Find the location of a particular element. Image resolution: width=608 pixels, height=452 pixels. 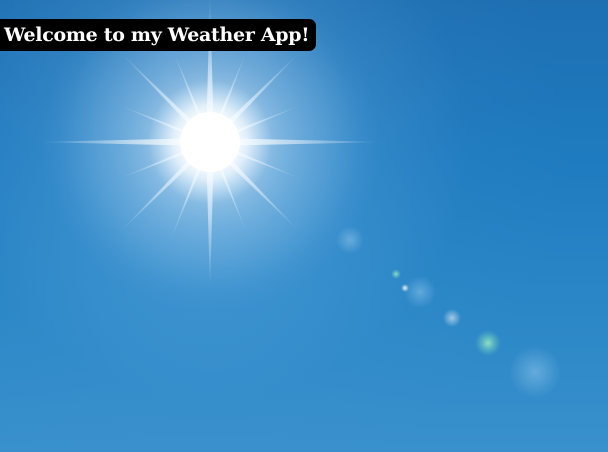

welcome-title: Welcome to my Weather App! is located at coordinates (157, 35).